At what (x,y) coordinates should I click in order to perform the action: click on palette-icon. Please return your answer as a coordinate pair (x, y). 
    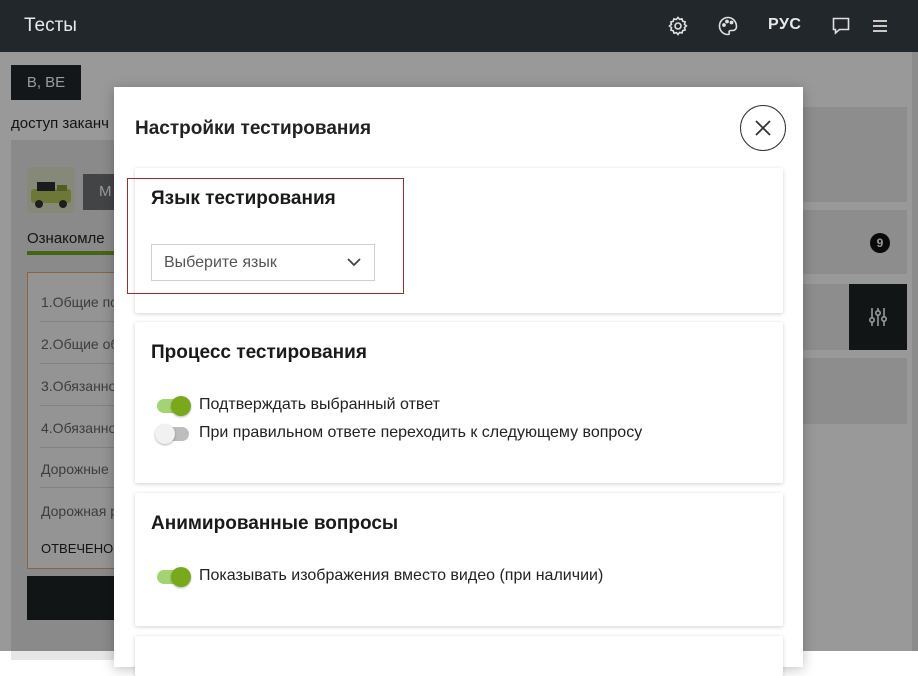
    Looking at the image, I should click on (728, 26).